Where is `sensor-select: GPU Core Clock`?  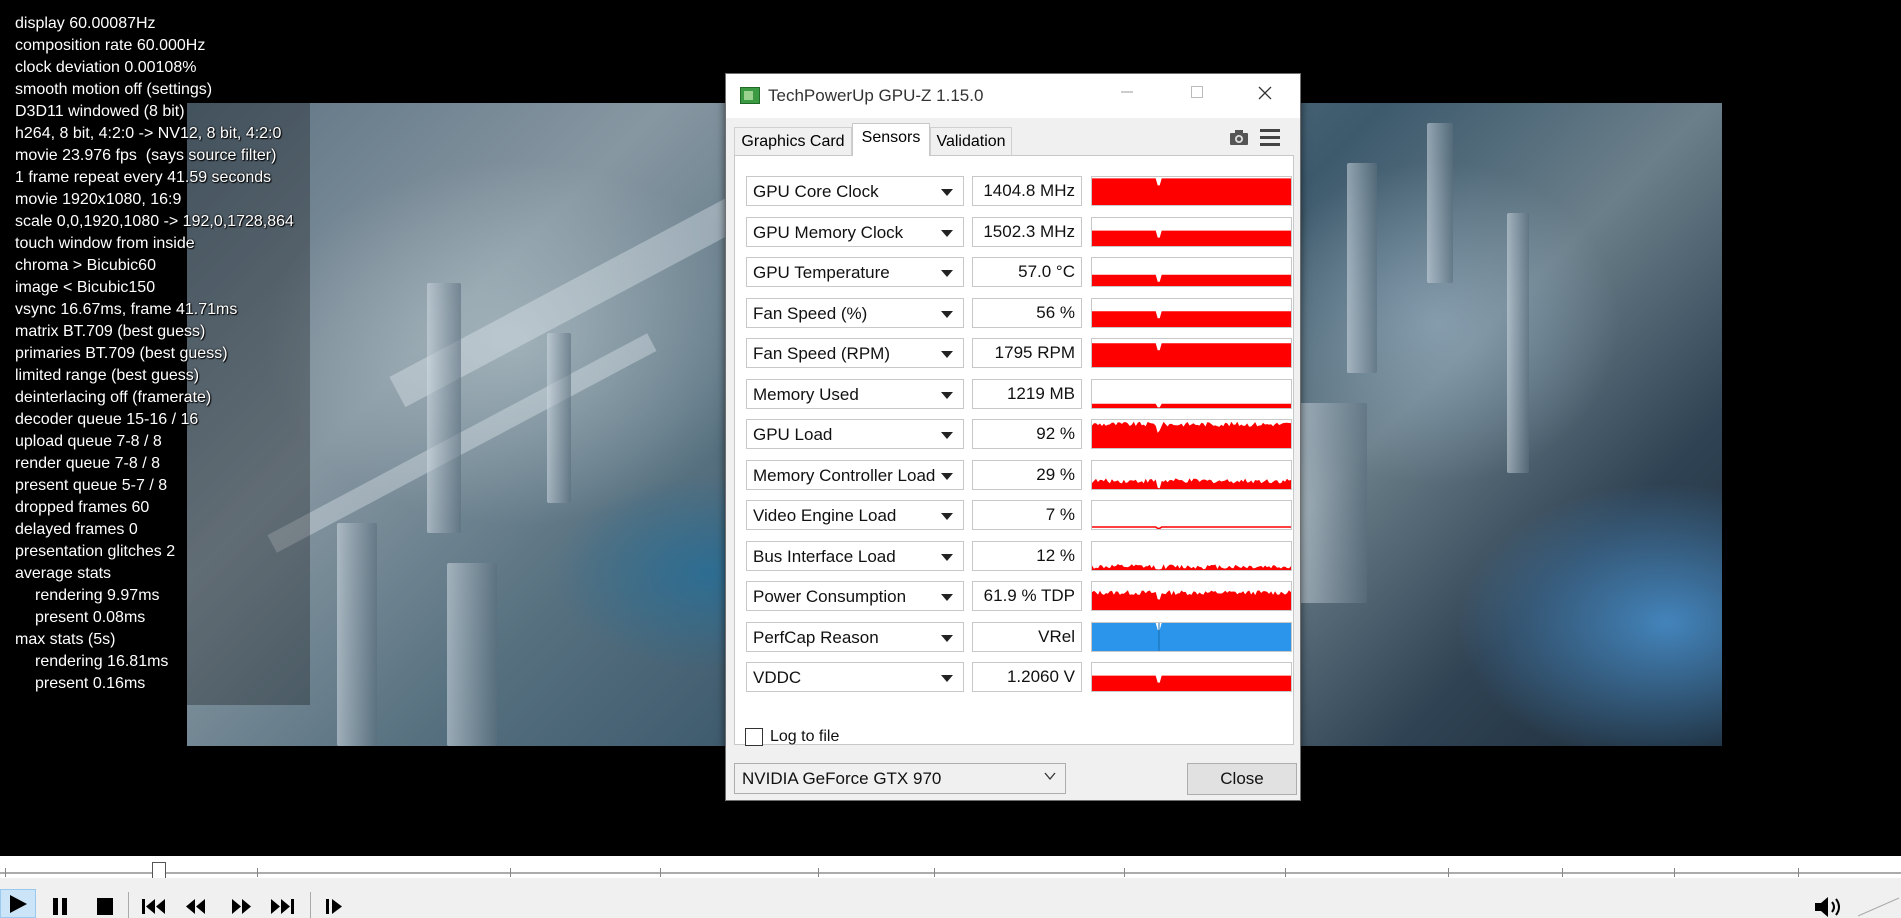 sensor-select: GPU Core Clock is located at coordinates (855, 191).